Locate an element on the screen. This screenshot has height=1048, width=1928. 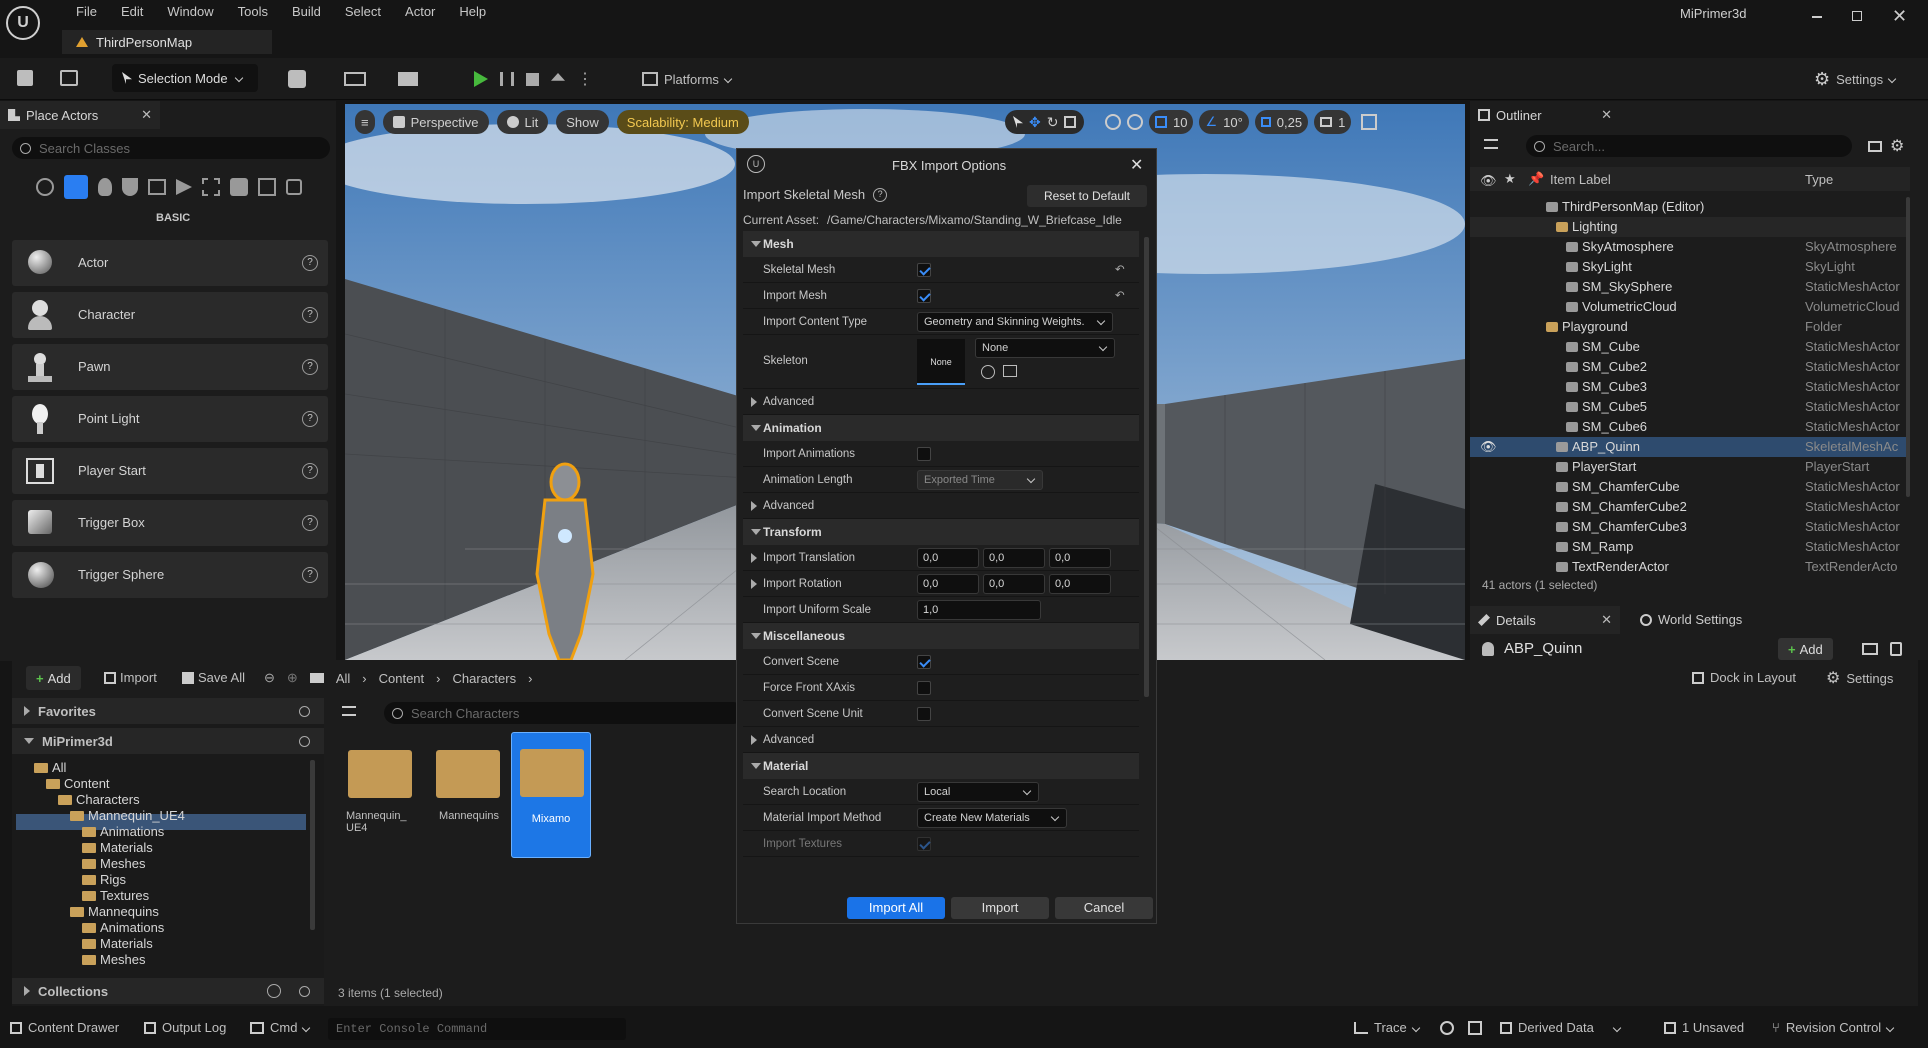
forward-icon: ⊕ is located at coordinates (292, 678).